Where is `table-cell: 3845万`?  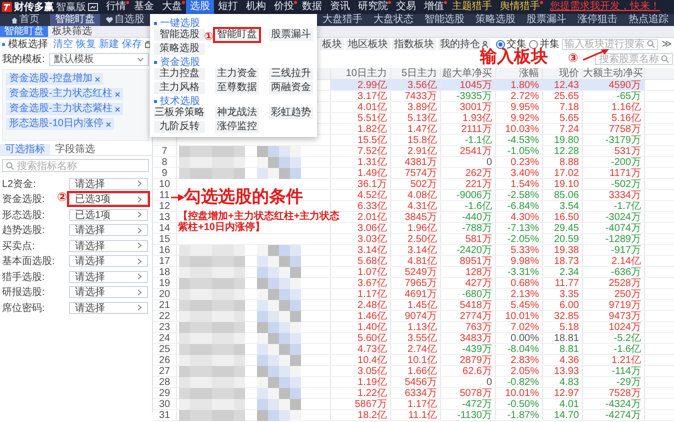 table-cell: 3845万 is located at coordinates (416, 217).